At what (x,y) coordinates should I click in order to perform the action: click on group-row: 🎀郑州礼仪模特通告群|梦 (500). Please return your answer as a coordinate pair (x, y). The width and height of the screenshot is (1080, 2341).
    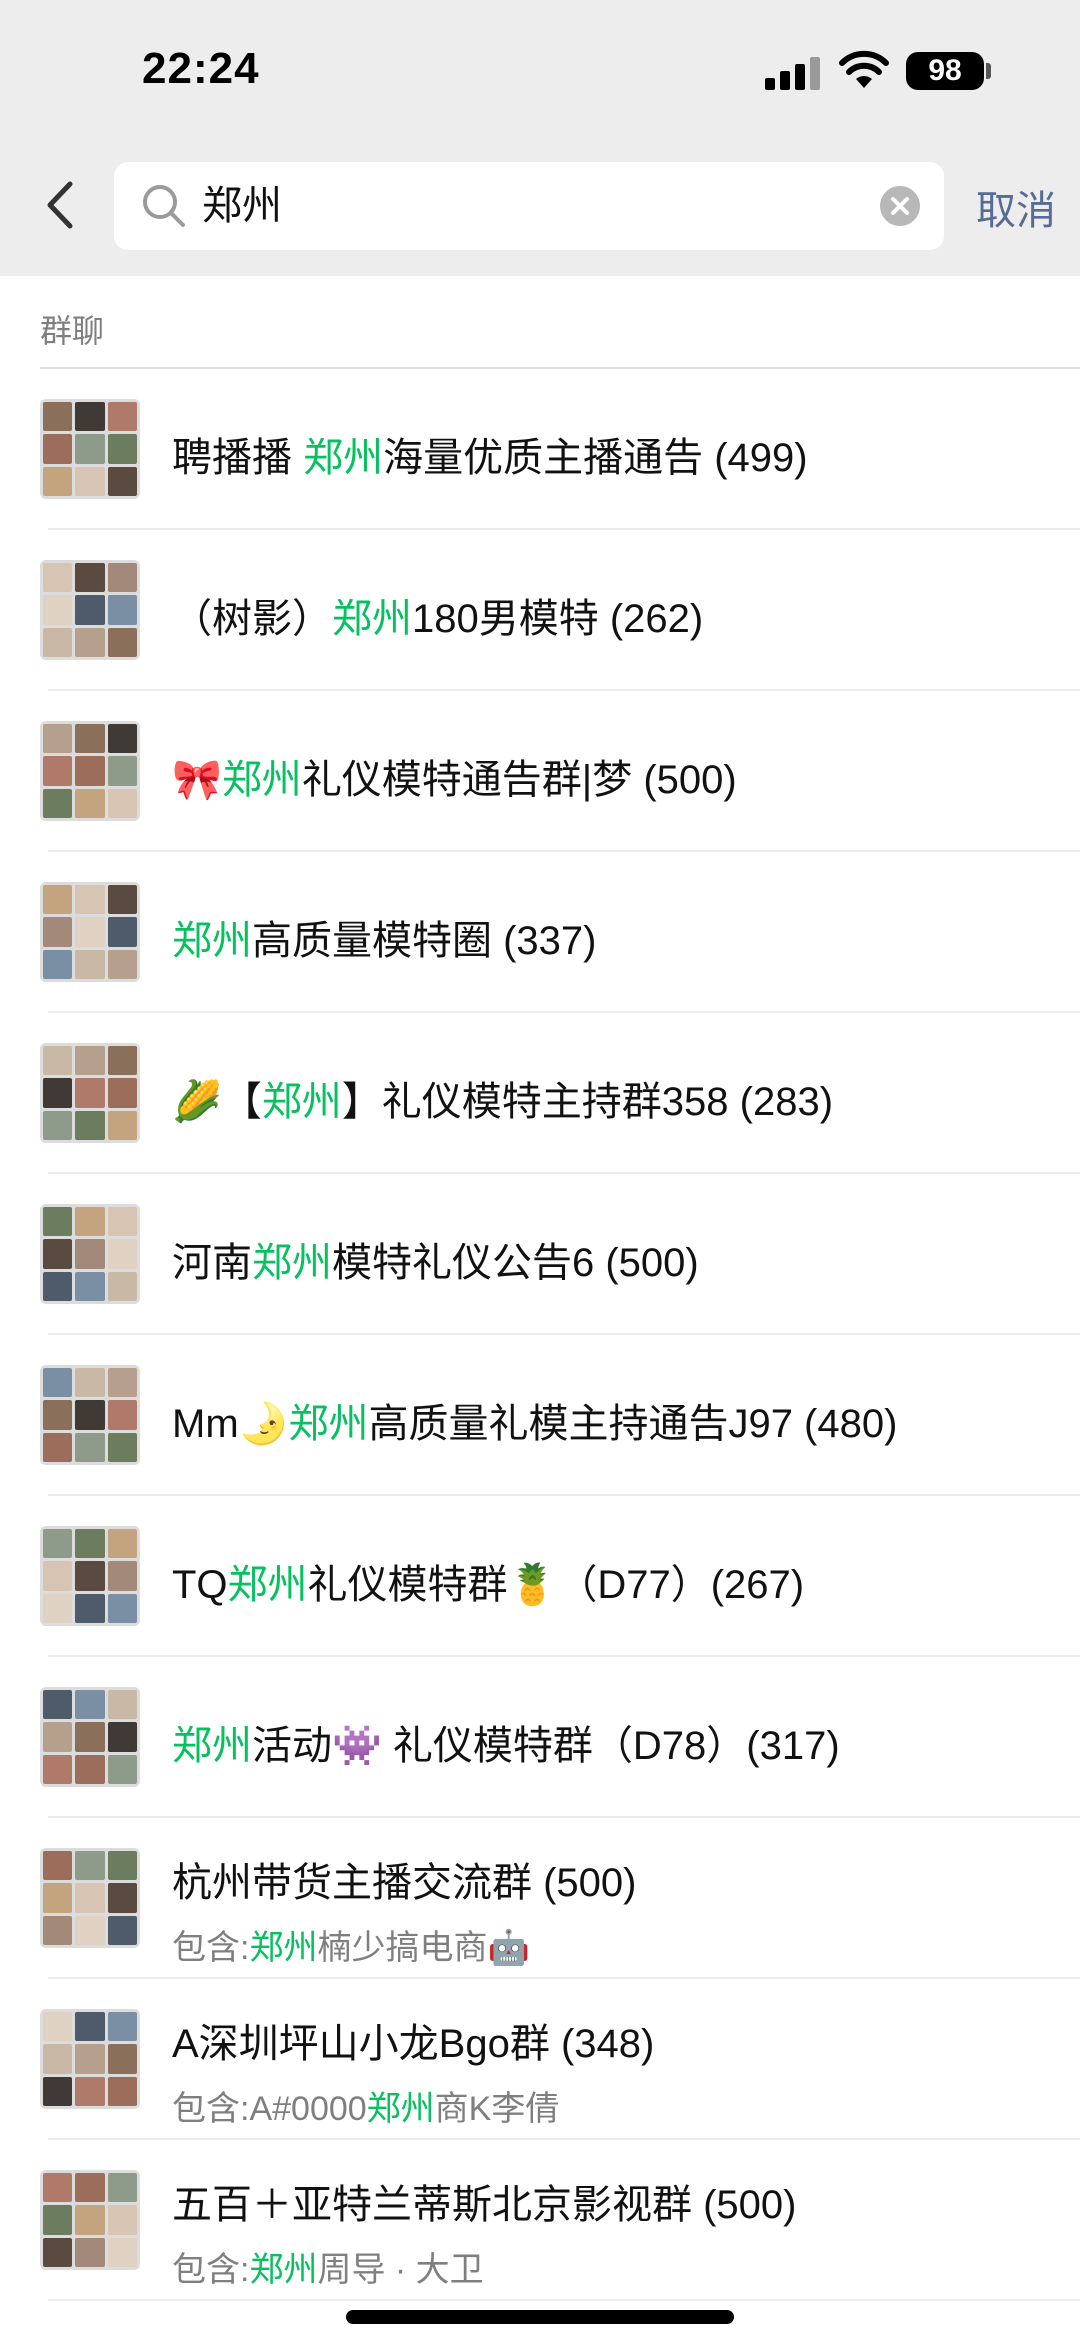
    Looking at the image, I should click on (540, 771).